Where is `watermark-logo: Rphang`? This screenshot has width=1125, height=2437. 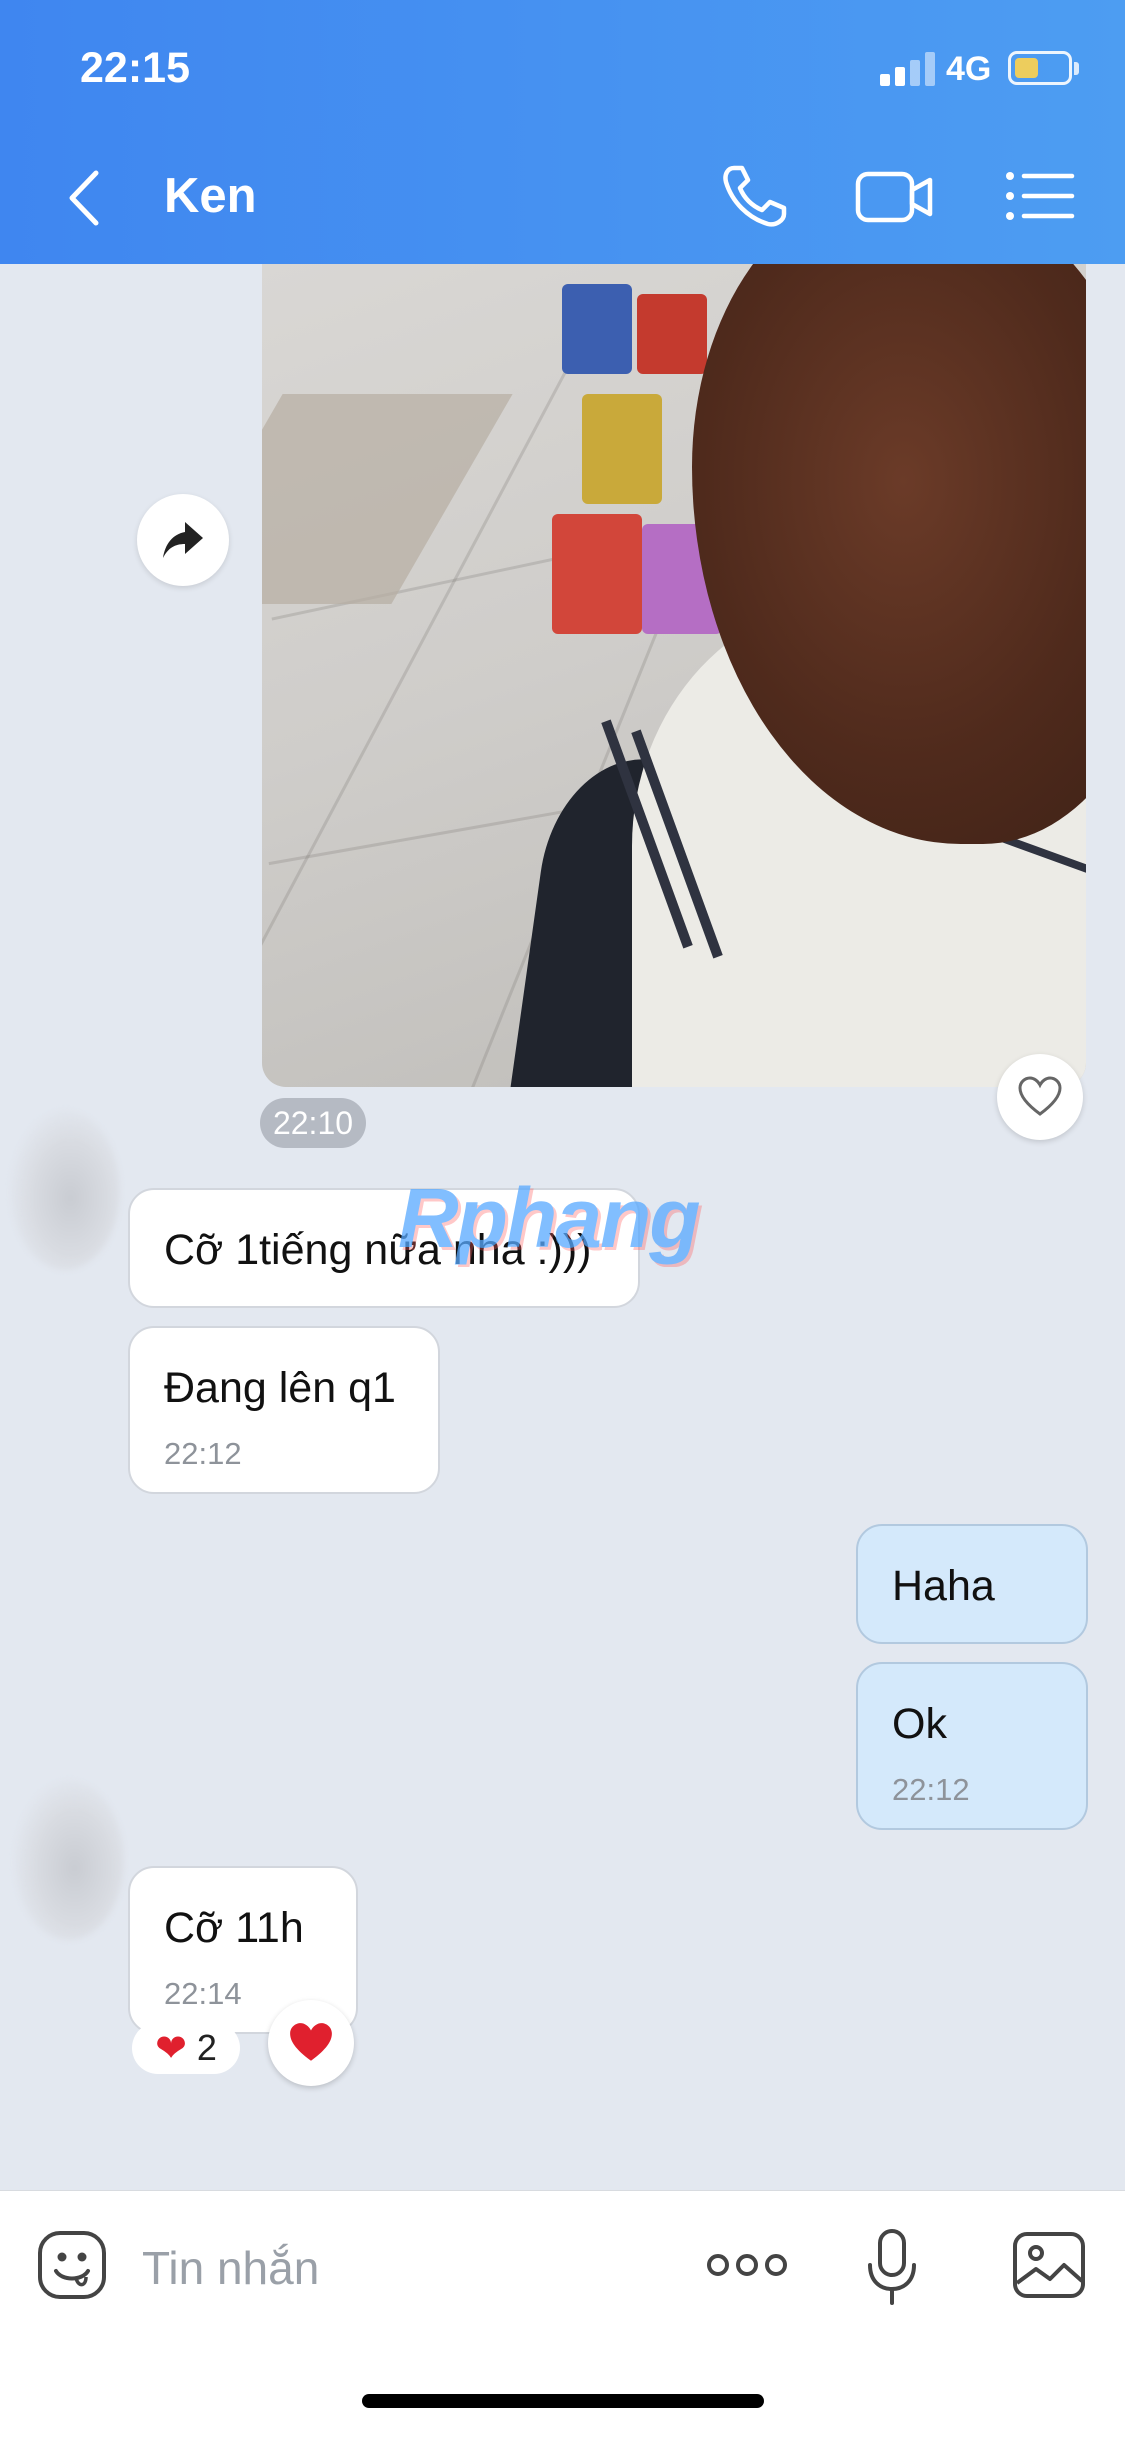 watermark-logo: Rphang is located at coordinates (549, 1218).